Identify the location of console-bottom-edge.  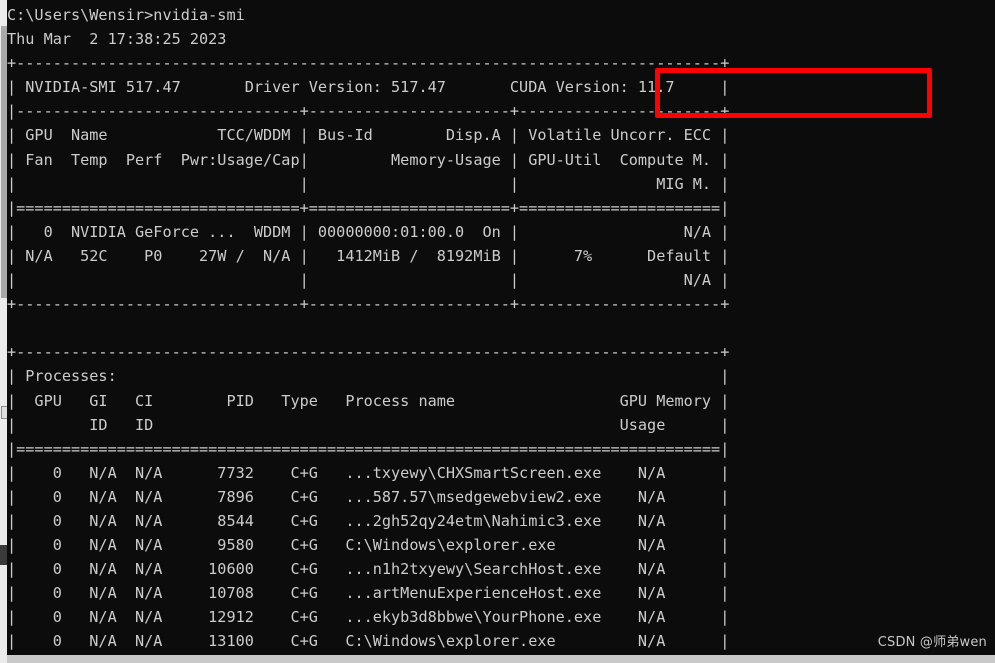
(501, 659).